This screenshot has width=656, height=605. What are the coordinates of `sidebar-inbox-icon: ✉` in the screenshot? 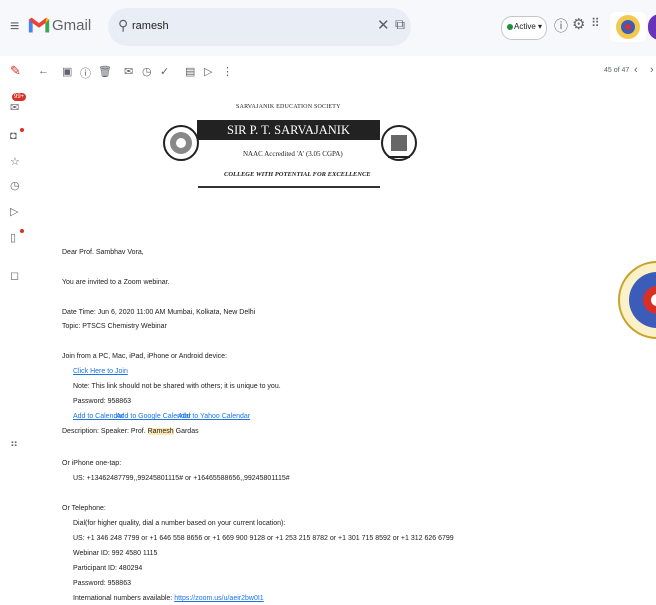 It's located at (14, 107).